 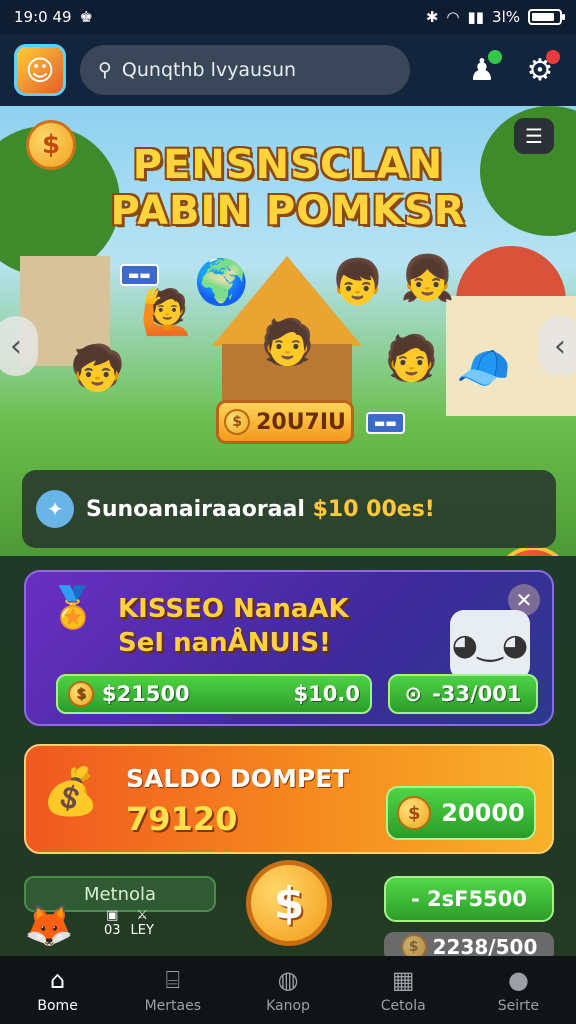 I want to click on tab-profile: ● Seirte, so click(x=518, y=990).